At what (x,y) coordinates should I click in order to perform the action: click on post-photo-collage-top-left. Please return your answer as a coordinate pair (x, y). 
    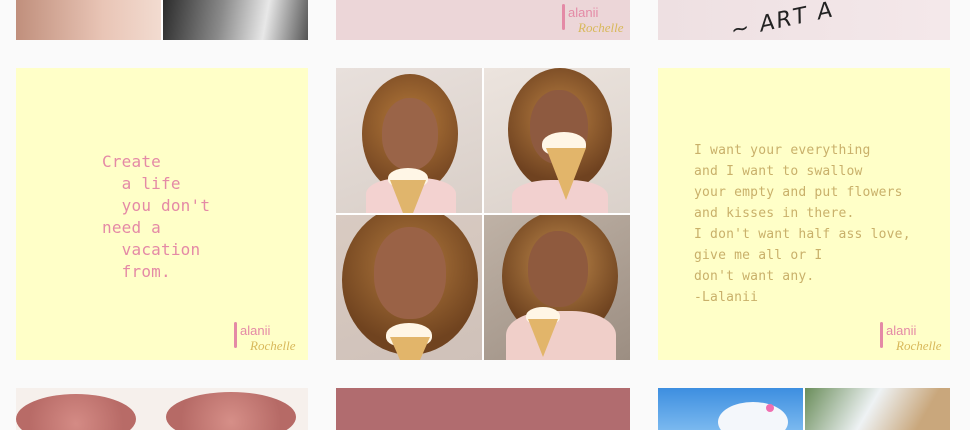
    Looking at the image, I should click on (162, 20).